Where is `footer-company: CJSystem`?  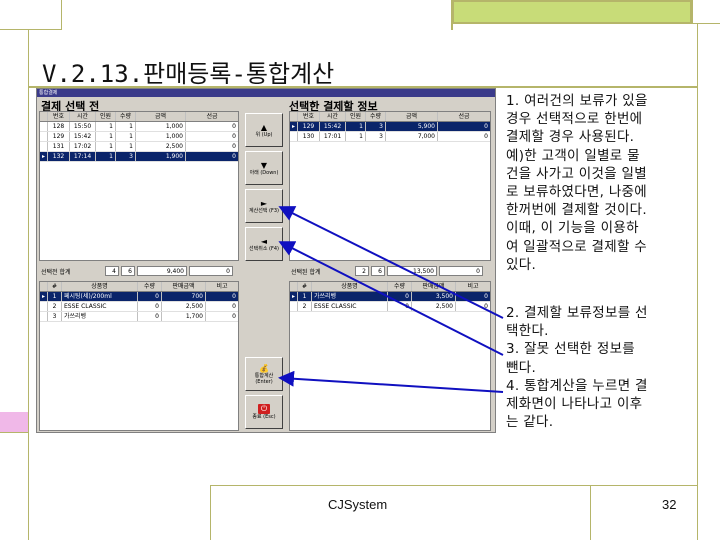 footer-company: CJSystem is located at coordinates (358, 504).